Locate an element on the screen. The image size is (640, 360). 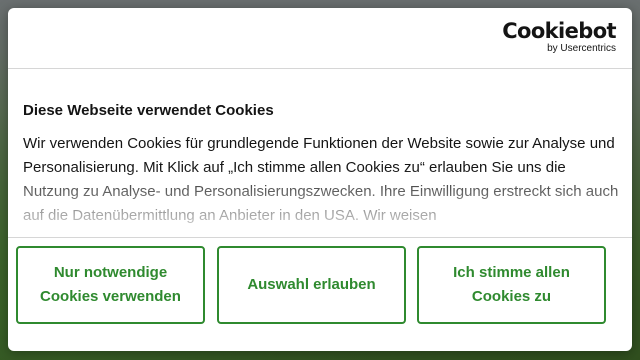
accept-all-cookies-button: Ich stimme allen Cookies zu is located at coordinates (511, 285).